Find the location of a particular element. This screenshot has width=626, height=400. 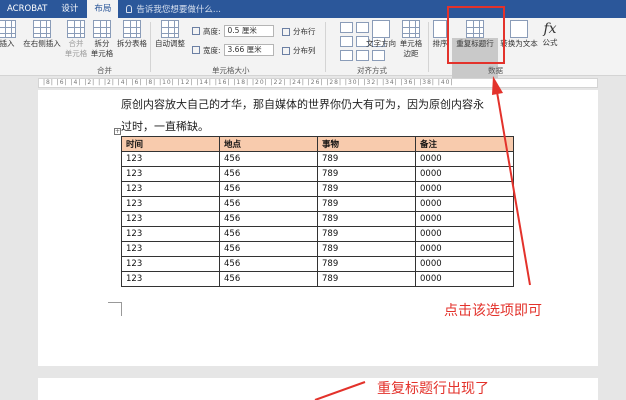

arrow-head-icon is located at coordinates (497, 85).